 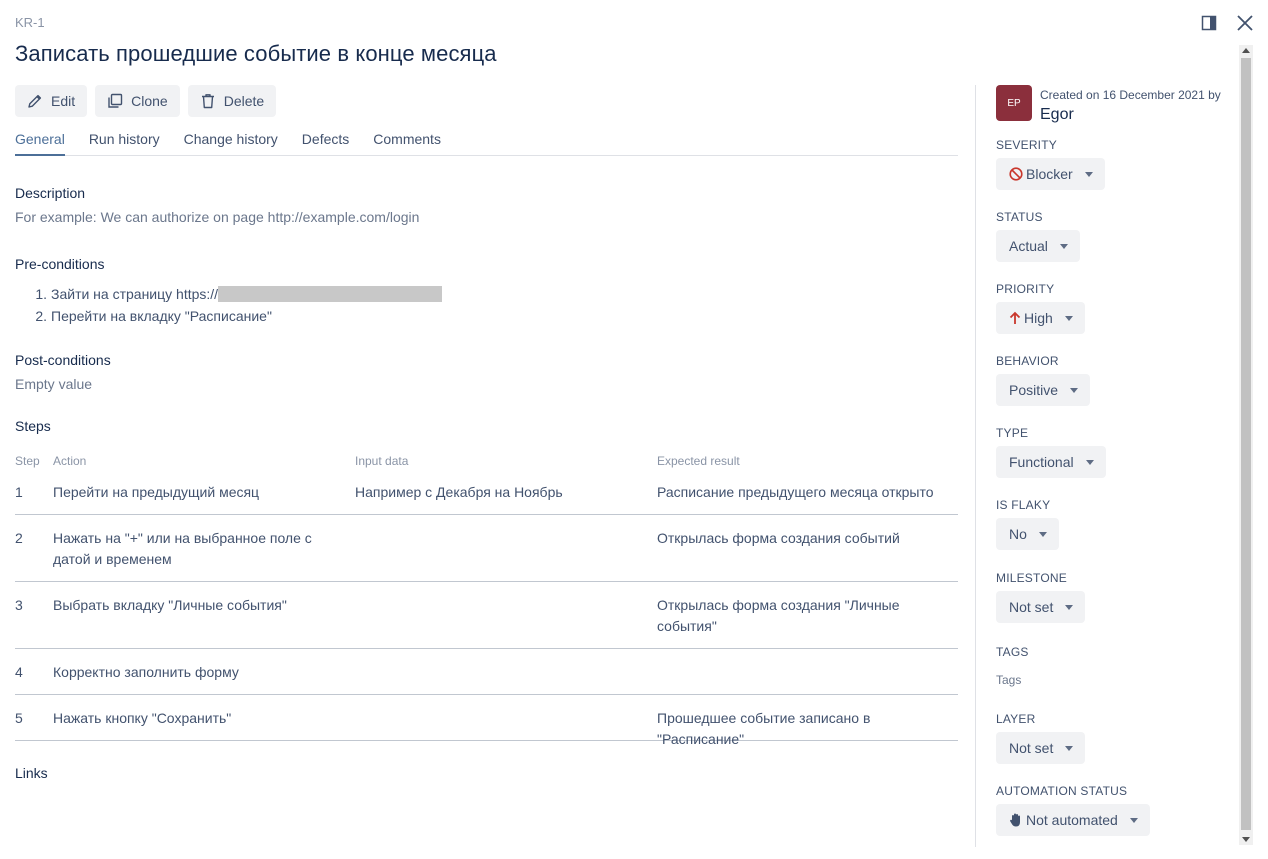 What do you see at coordinates (1041, 748) in the screenshot?
I see `layer-dropdown: Not set` at bounding box center [1041, 748].